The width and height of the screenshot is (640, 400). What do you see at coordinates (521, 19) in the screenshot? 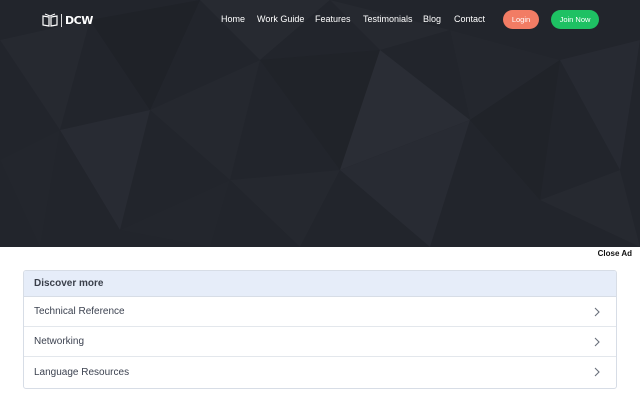
I see `login-button: Login` at bounding box center [521, 19].